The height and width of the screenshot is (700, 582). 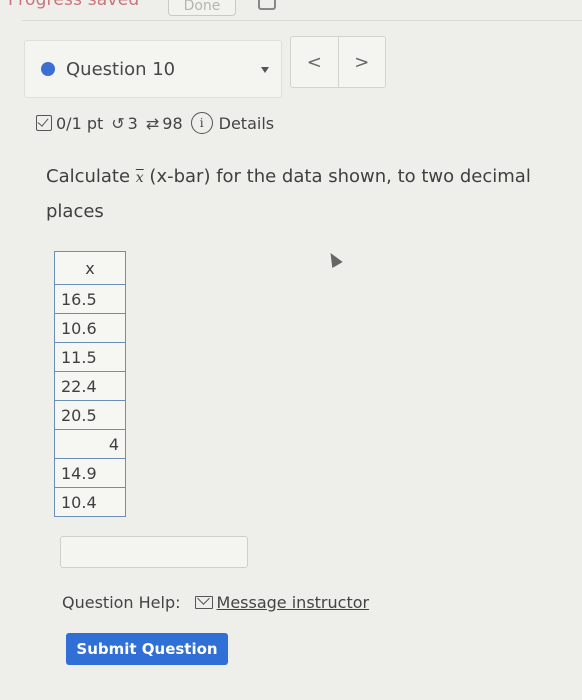 What do you see at coordinates (48, 69) in the screenshot?
I see `status-dot-icon` at bounding box center [48, 69].